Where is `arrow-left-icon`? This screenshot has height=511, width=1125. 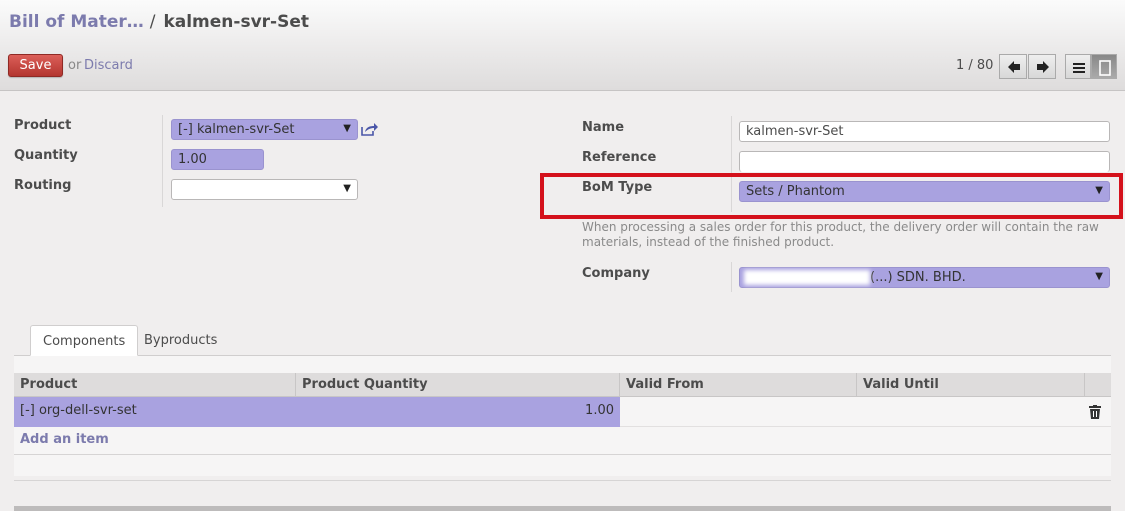 arrow-left-icon is located at coordinates (1014, 67).